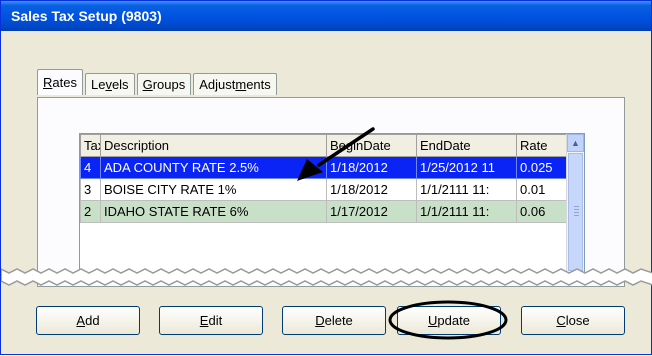 The image size is (652, 356). I want to click on cell-tax: 2, so click(90, 211).